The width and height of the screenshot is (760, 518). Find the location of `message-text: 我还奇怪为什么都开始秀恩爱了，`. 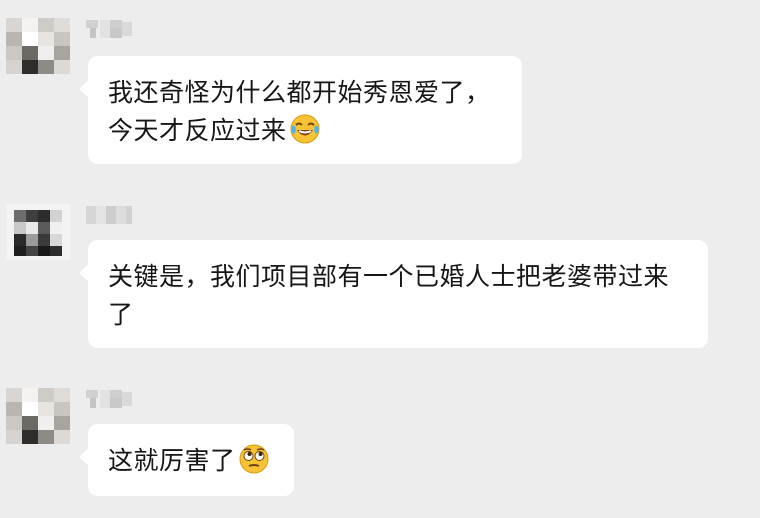

message-text: 我还奇怪为什么都开始秀恩爱了， is located at coordinates (299, 92).